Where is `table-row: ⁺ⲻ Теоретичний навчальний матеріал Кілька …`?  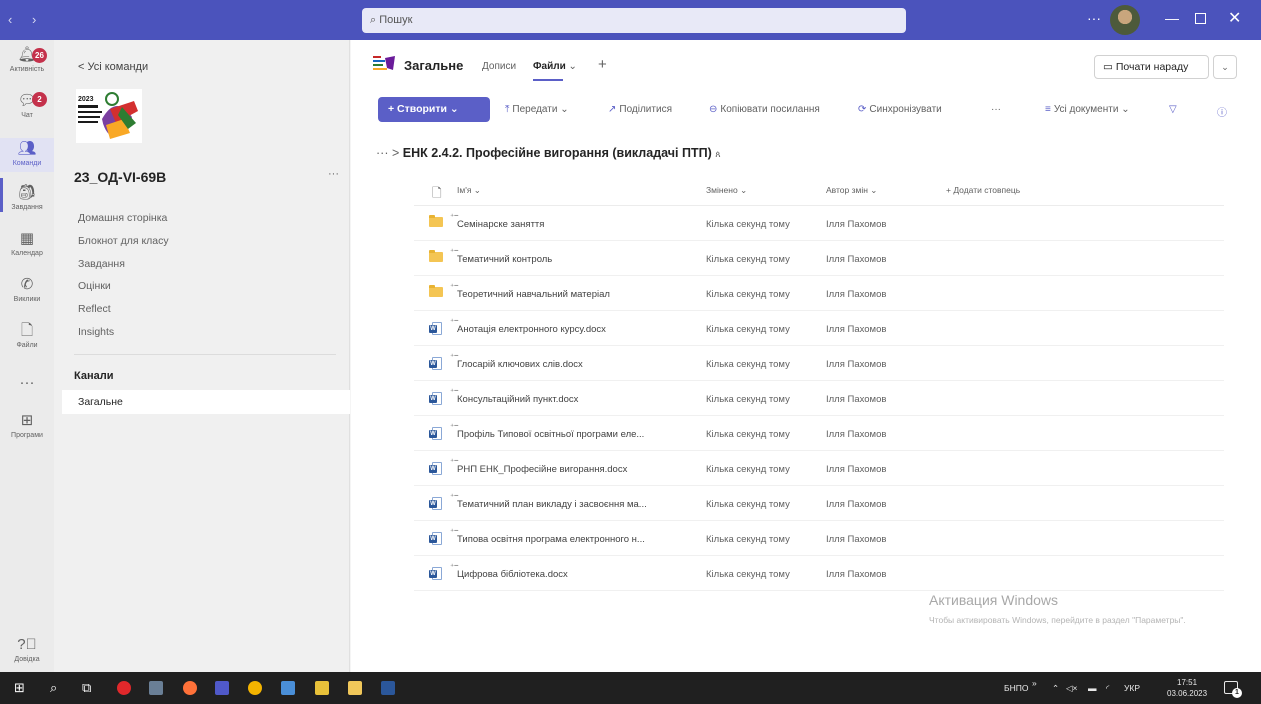 table-row: ⁺ⲻ Теоретичний навчальний матеріал Кілька … is located at coordinates (819, 293).